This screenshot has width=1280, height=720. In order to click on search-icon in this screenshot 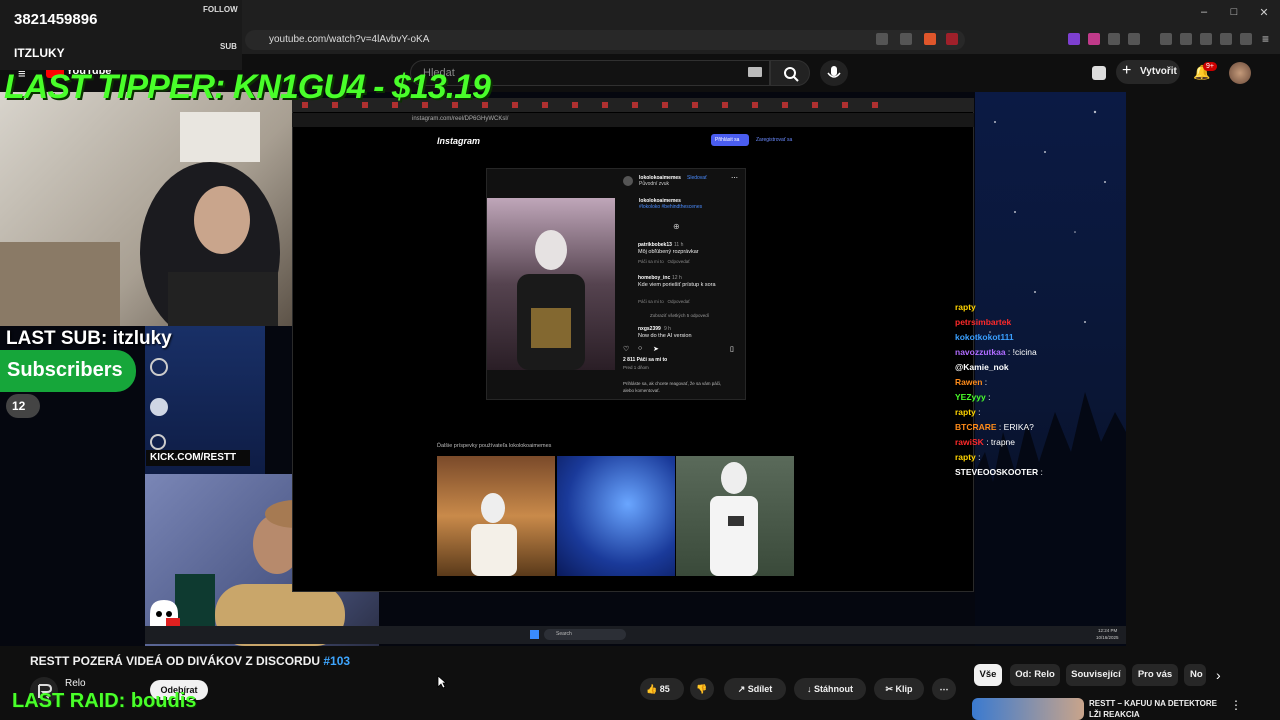, I will do `click(791, 74)`.